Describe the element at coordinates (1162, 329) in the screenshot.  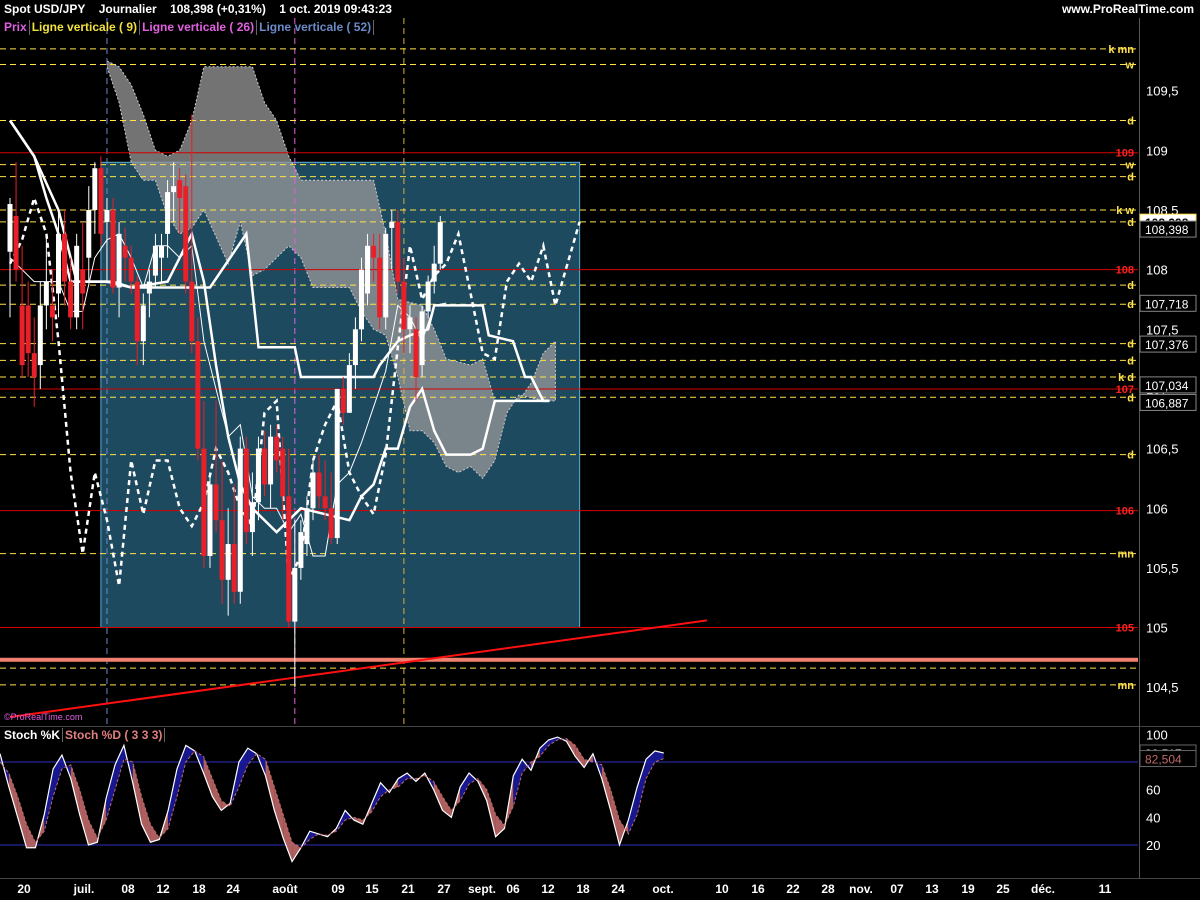
I see `price-tick-4: 107,5` at that location.